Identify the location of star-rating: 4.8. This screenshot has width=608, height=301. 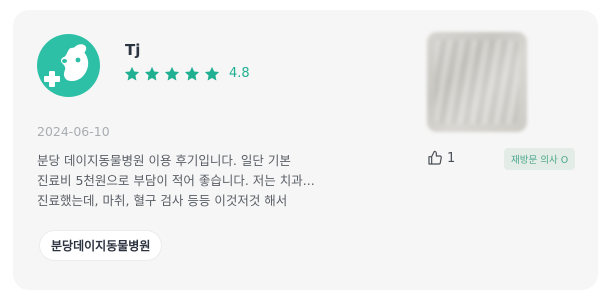
(186, 74).